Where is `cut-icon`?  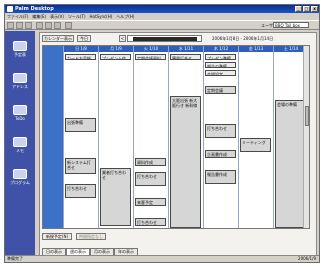
cut-icon is located at coordinates (39, 25).